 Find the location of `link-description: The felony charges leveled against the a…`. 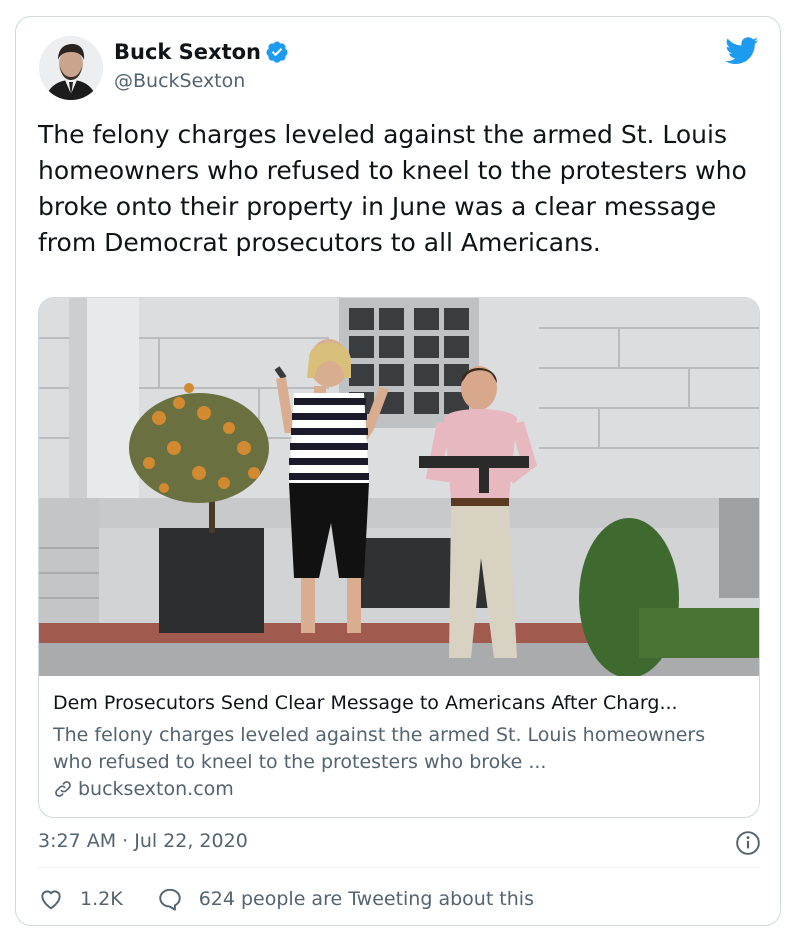

link-description: The felony charges leveled against the a… is located at coordinates (379, 748).